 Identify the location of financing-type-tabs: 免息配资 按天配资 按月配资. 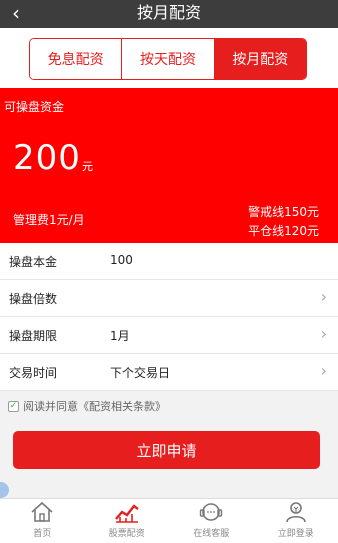
(168, 59).